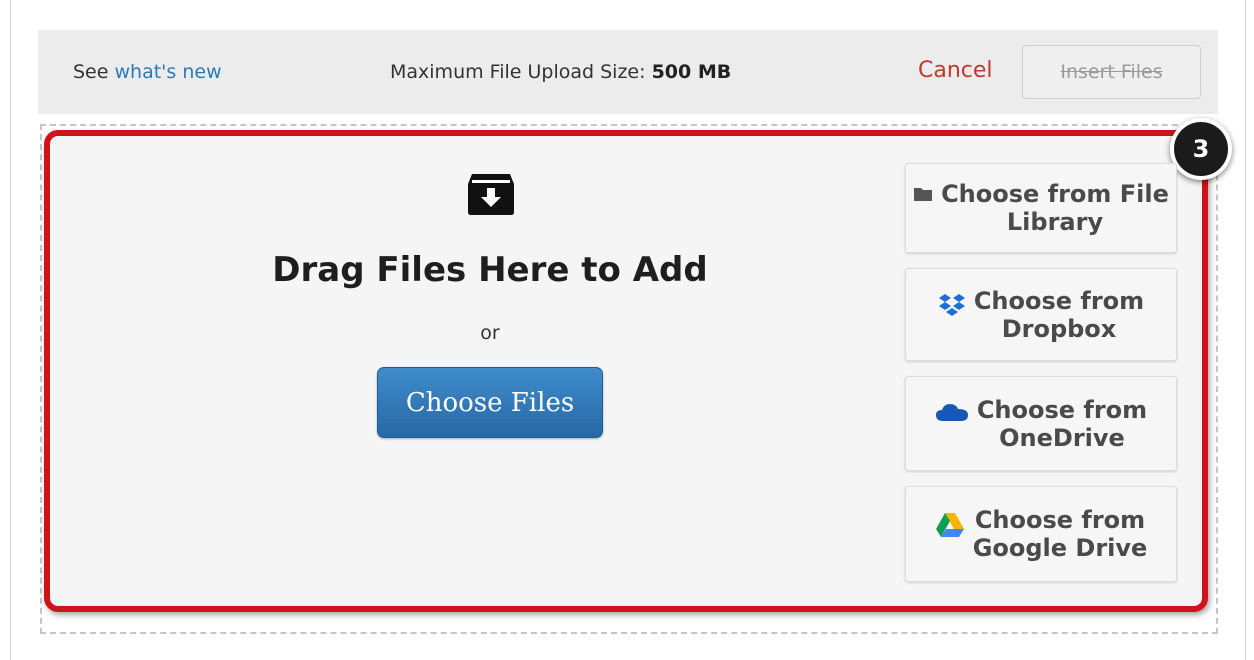 The height and width of the screenshot is (660, 1254). I want to click on source-label: Choose from Dropbox, so click(1059, 314).